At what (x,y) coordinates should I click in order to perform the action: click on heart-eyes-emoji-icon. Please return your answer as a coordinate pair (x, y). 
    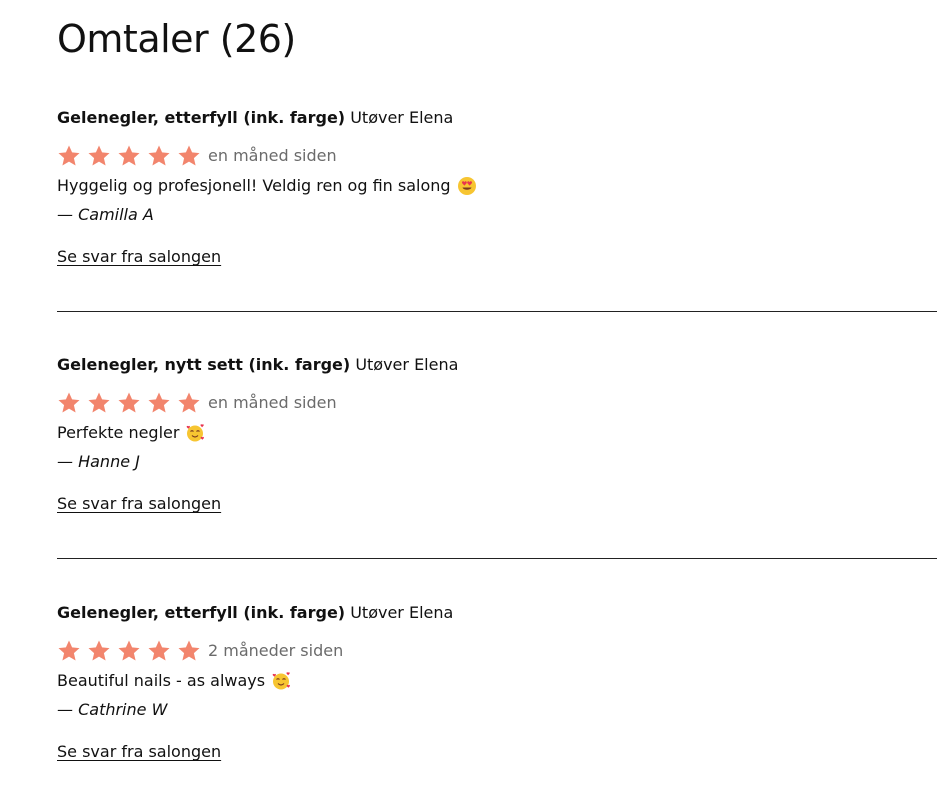
    Looking at the image, I should click on (467, 186).